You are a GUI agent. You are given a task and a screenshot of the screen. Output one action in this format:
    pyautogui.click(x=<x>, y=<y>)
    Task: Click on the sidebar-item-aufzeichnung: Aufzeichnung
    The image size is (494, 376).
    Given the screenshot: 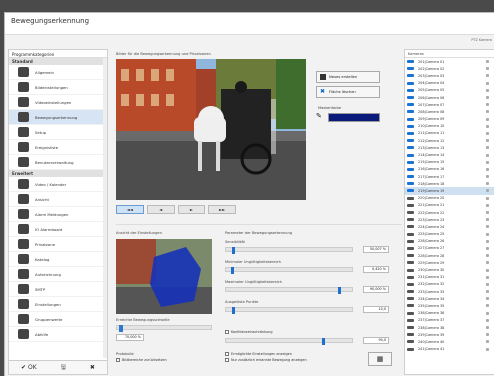 What is the action you would take?
    pyautogui.click(x=58, y=274)
    